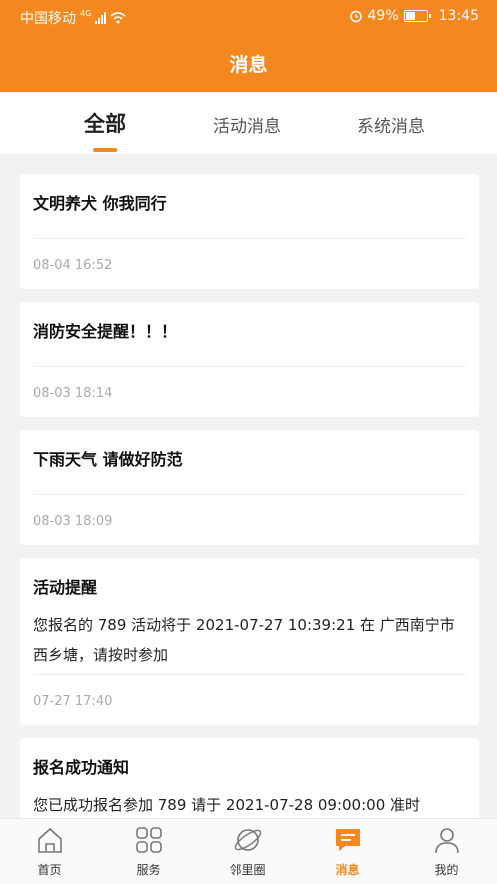 This screenshot has width=497, height=884. Describe the element at coordinates (73, 521) in the screenshot. I see `message-time: 08-03 18:09` at that location.